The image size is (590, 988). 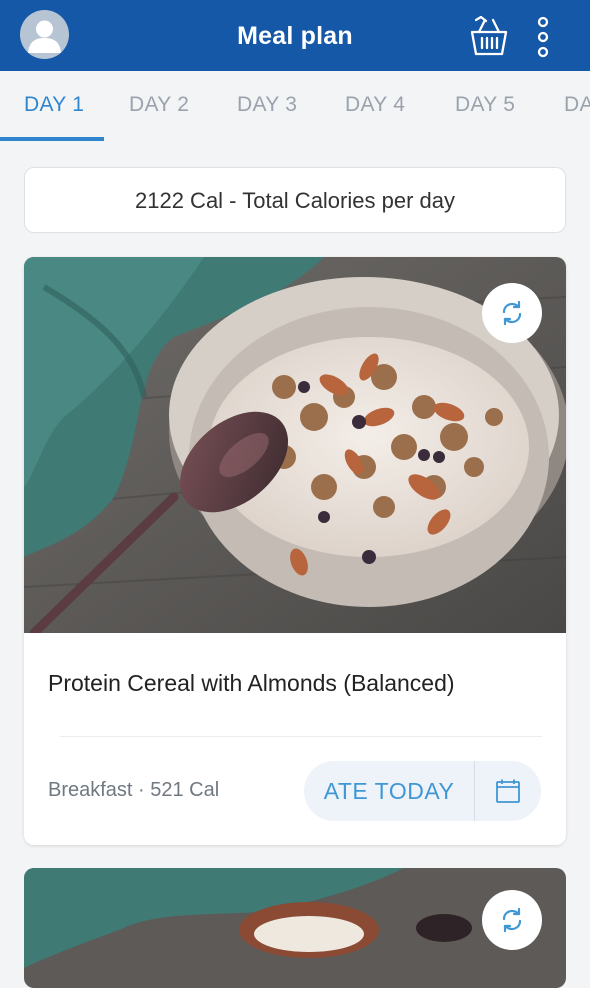 I want to click on schedule-button, so click(x=508, y=791).